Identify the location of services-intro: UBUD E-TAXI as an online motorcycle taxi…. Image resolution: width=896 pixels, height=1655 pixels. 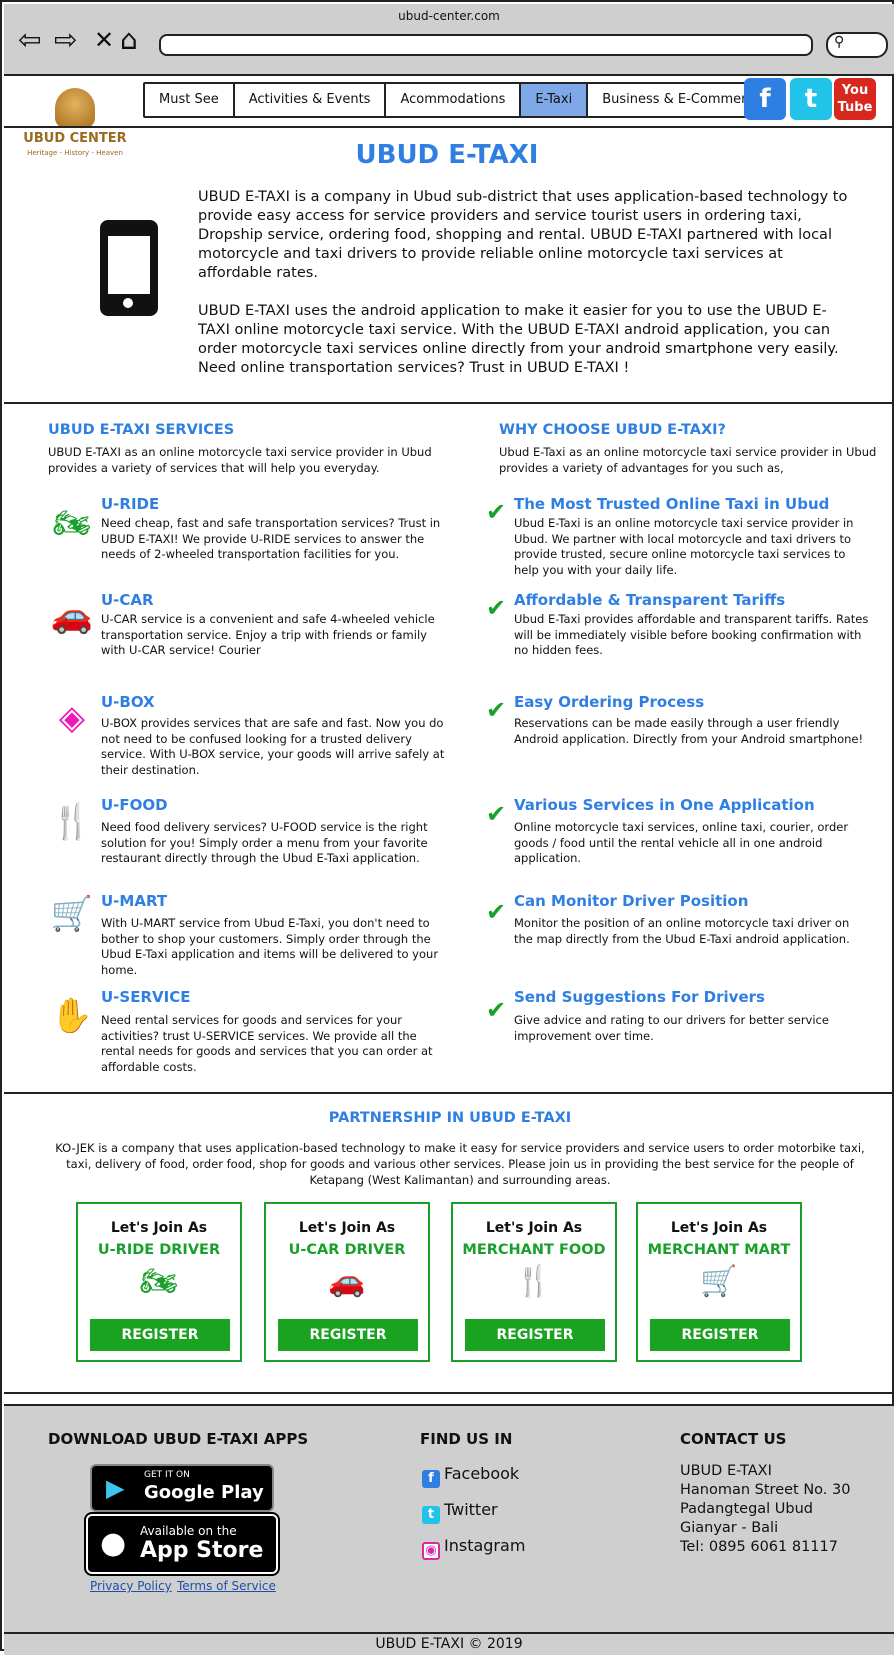
(240, 460).